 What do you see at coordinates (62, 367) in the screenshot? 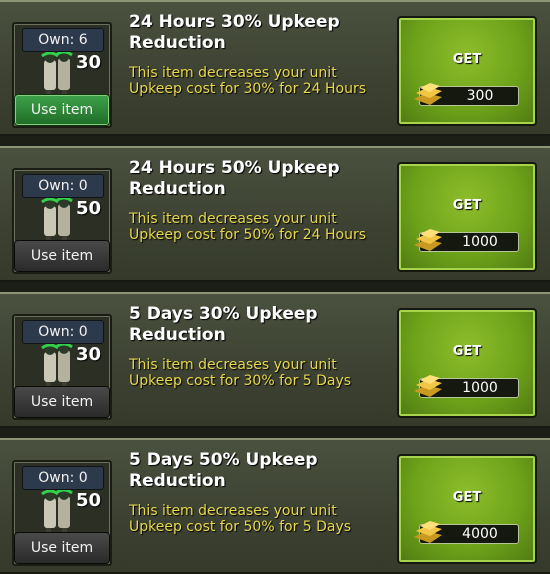
I see `item-thumbnail: Own: 0 30 Use item` at bounding box center [62, 367].